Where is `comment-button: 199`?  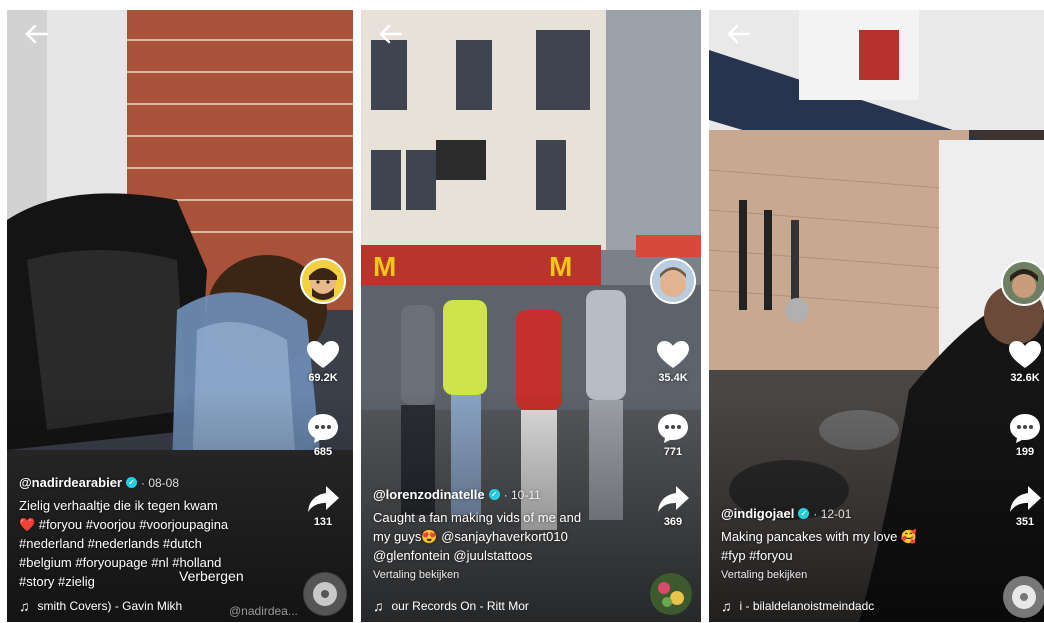 comment-button: 199 is located at coordinates (1019, 435).